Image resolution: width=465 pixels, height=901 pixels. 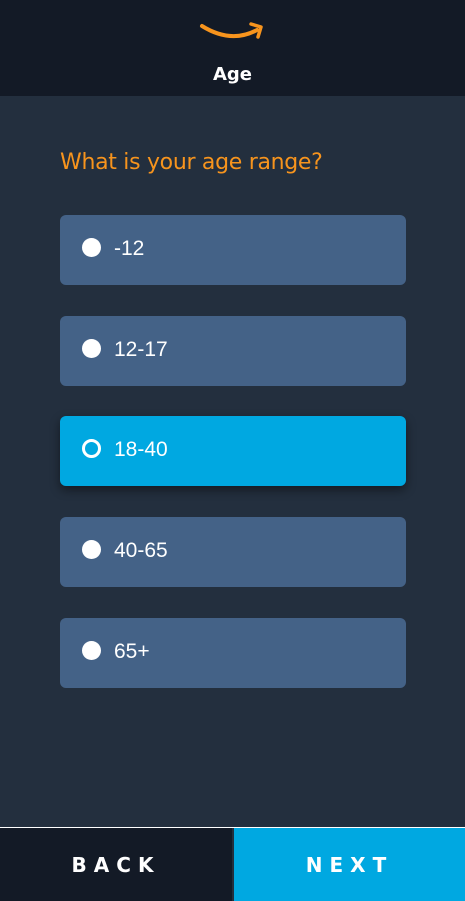 What do you see at coordinates (191, 162) in the screenshot?
I see `question-heading: What is your age range?` at bounding box center [191, 162].